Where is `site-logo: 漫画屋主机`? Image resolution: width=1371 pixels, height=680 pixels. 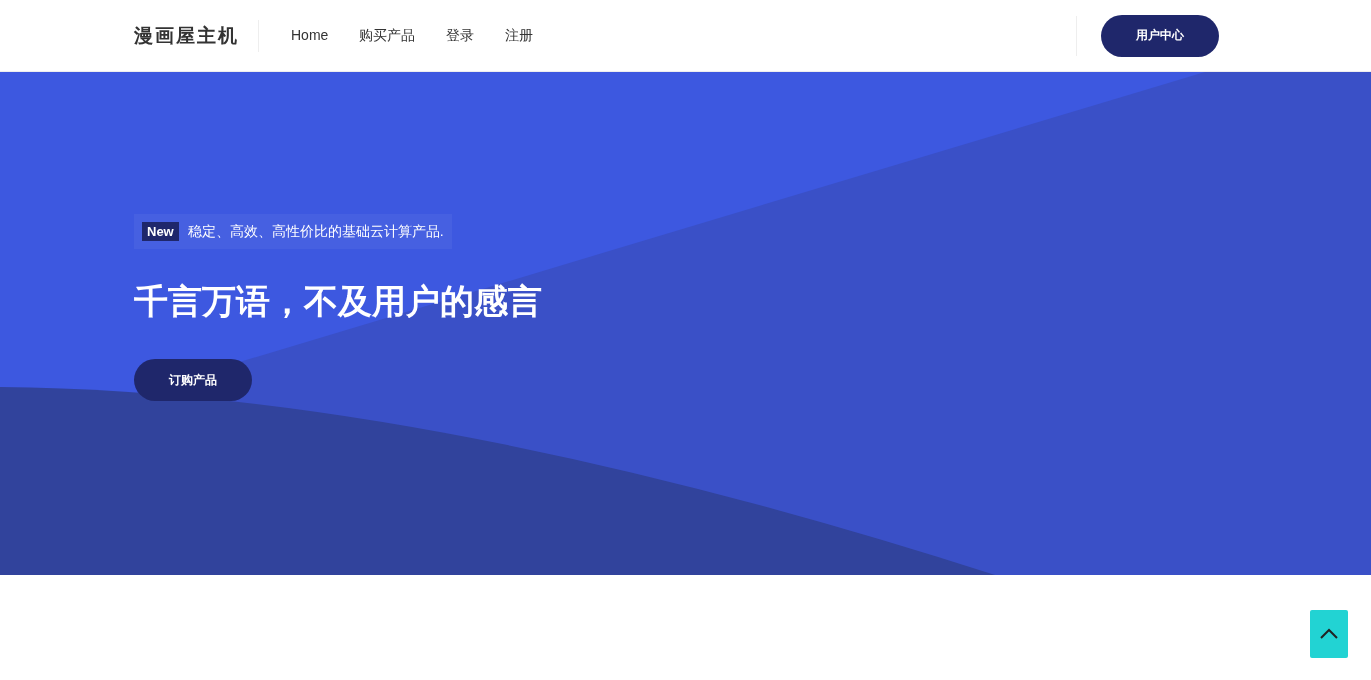
site-logo: 漫画屋主机 is located at coordinates (196, 35).